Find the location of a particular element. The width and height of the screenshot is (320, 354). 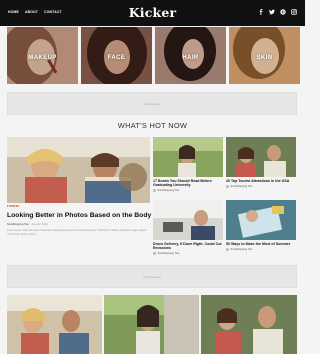

article-title: 50 Ways to Make the Most of Summer is located at coordinates (261, 244).